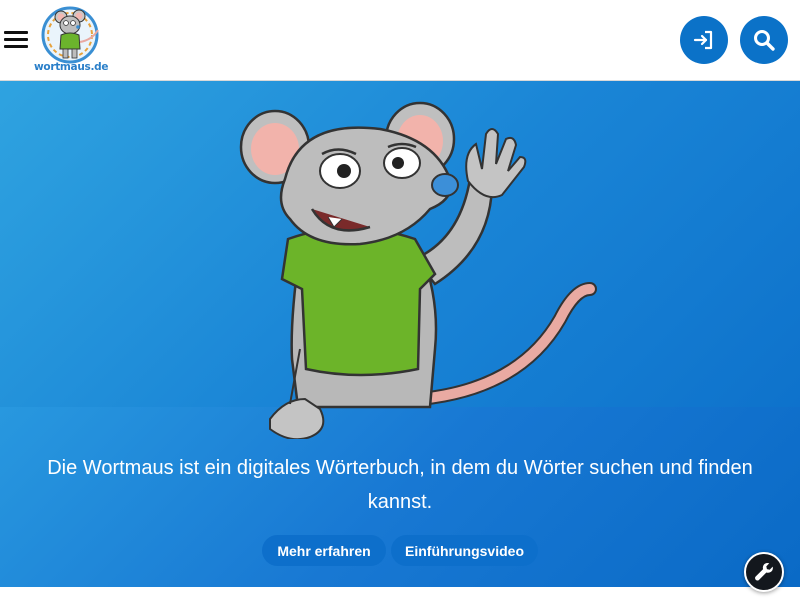  I want to click on intro-video-button: Einführungsvideo, so click(464, 550).